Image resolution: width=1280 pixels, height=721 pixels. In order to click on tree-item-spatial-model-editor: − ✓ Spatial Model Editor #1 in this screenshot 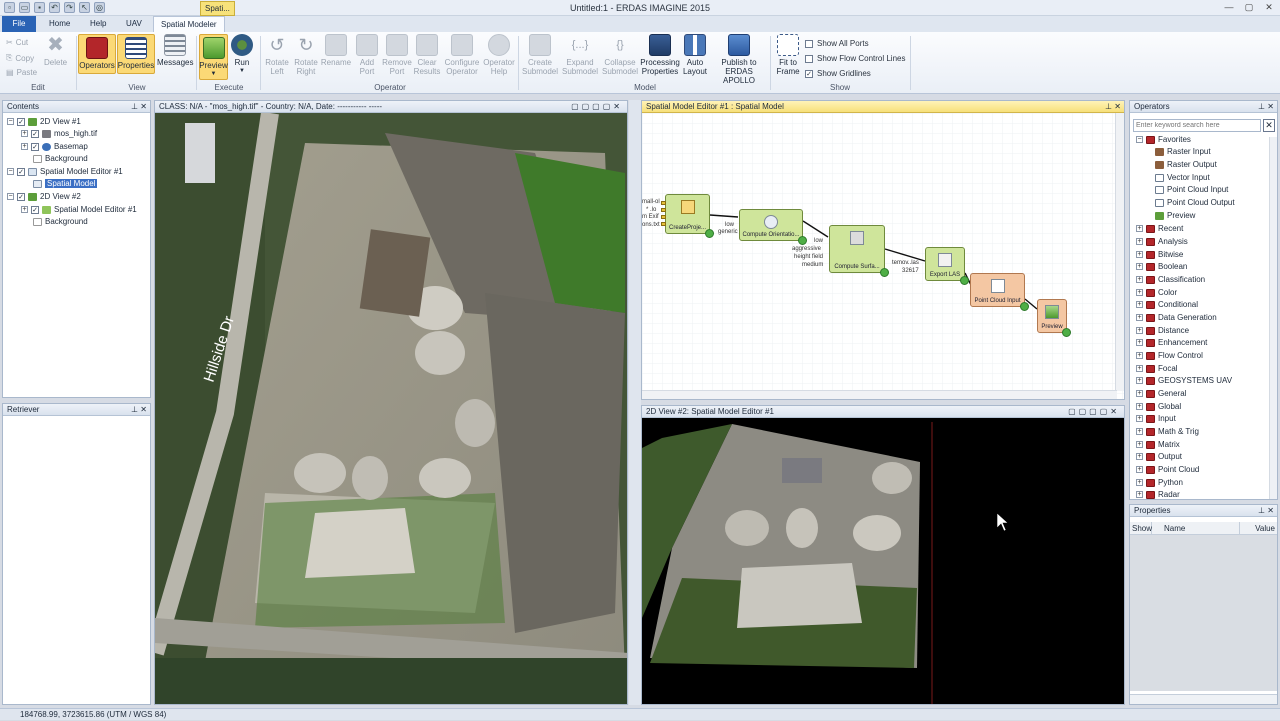, I will do `click(65, 171)`.